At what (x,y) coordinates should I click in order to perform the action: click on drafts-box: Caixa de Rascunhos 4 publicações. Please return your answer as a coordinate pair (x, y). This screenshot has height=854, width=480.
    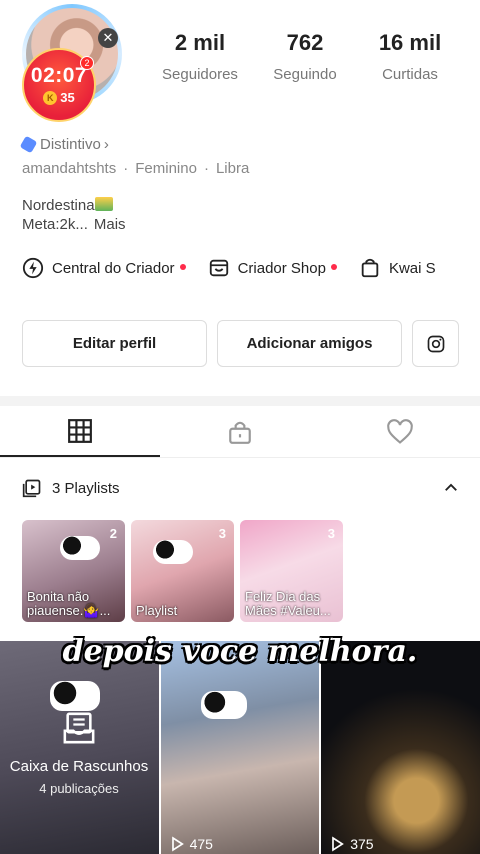
    Looking at the image, I should click on (79, 753).